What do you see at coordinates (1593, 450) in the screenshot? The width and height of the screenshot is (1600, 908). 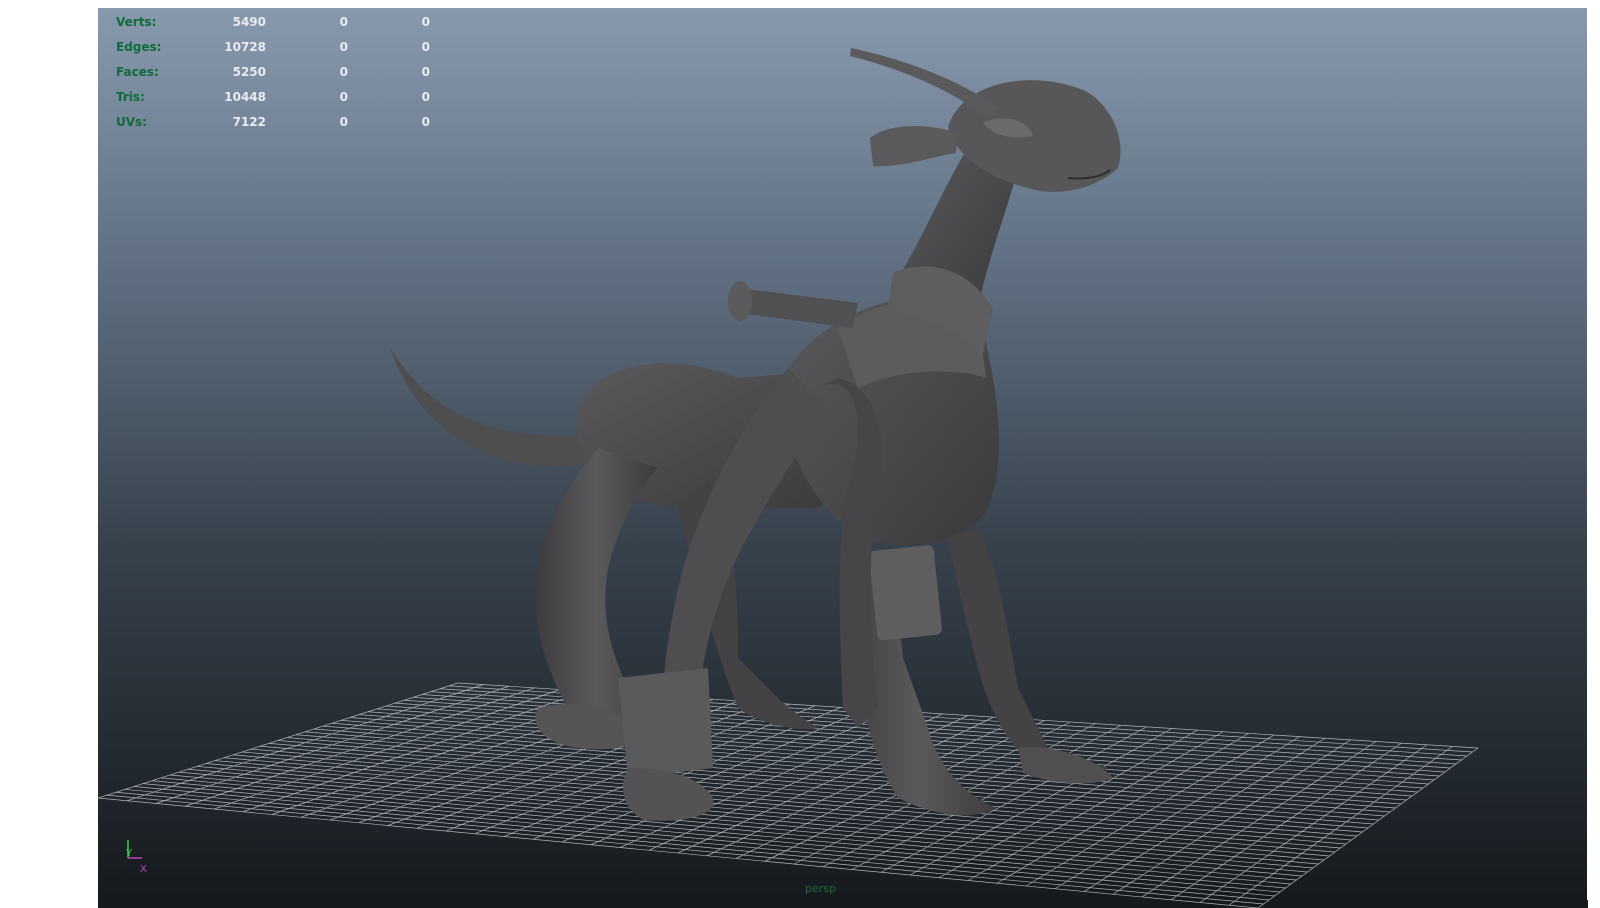 I see `page-margin-right` at bounding box center [1593, 450].